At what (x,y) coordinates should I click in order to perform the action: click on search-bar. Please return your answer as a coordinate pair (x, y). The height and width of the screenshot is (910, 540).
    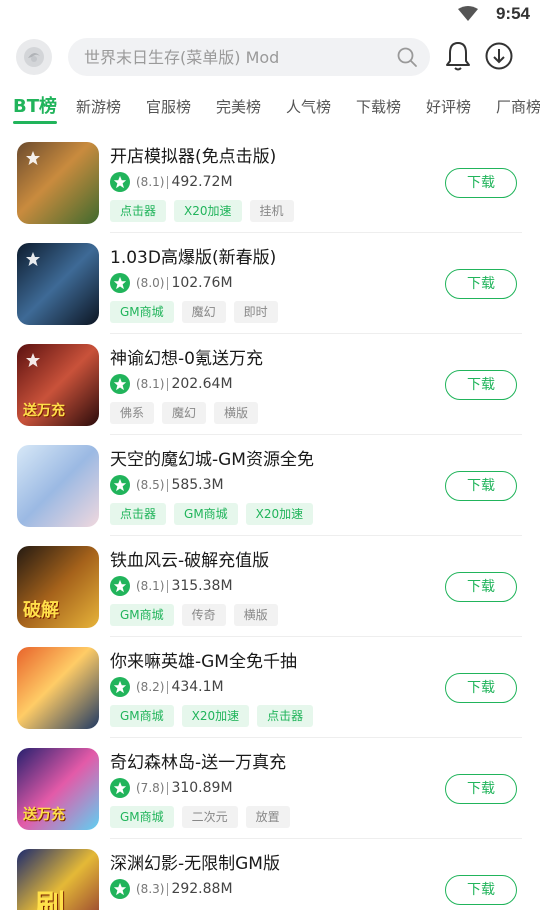
    Looking at the image, I should click on (249, 57).